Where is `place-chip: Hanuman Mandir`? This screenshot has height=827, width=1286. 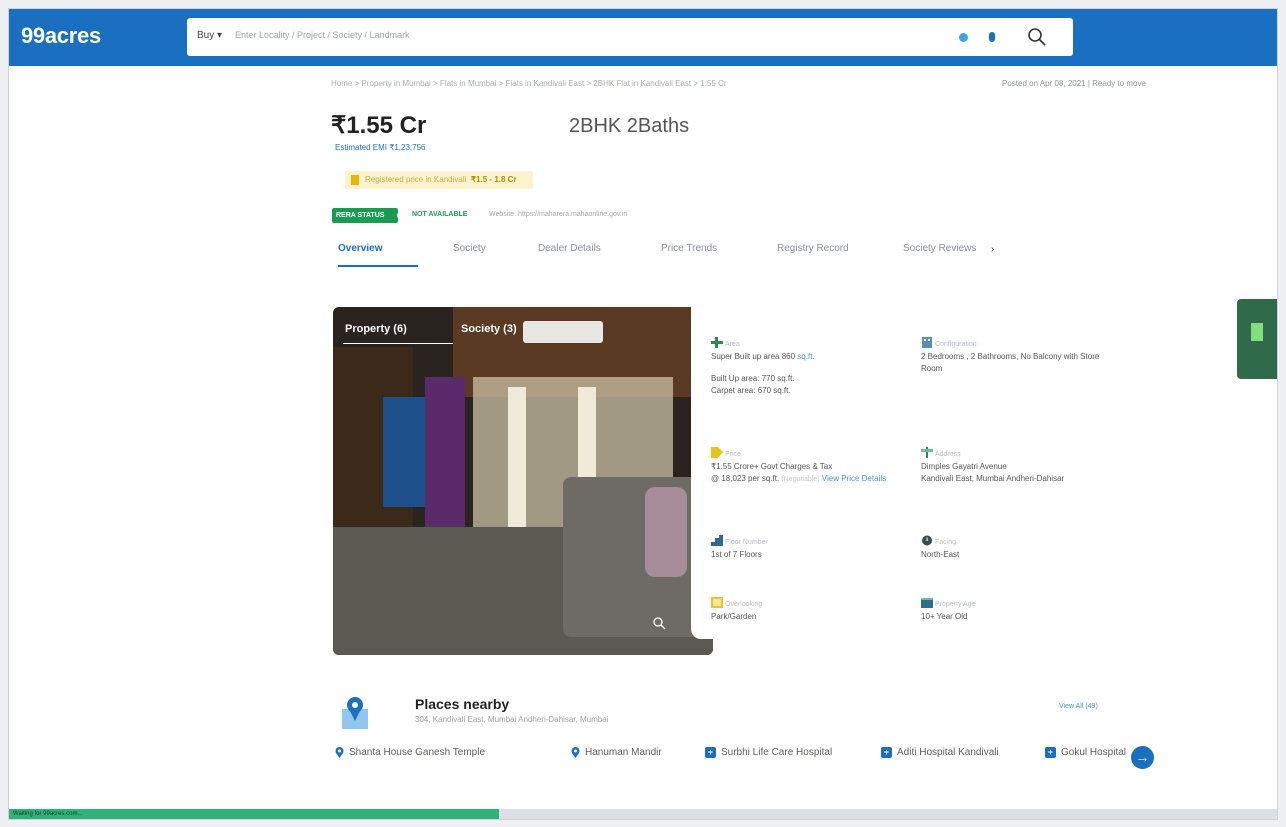 place-chip: Hanuman Mandir is located at coordinates (616, 752).